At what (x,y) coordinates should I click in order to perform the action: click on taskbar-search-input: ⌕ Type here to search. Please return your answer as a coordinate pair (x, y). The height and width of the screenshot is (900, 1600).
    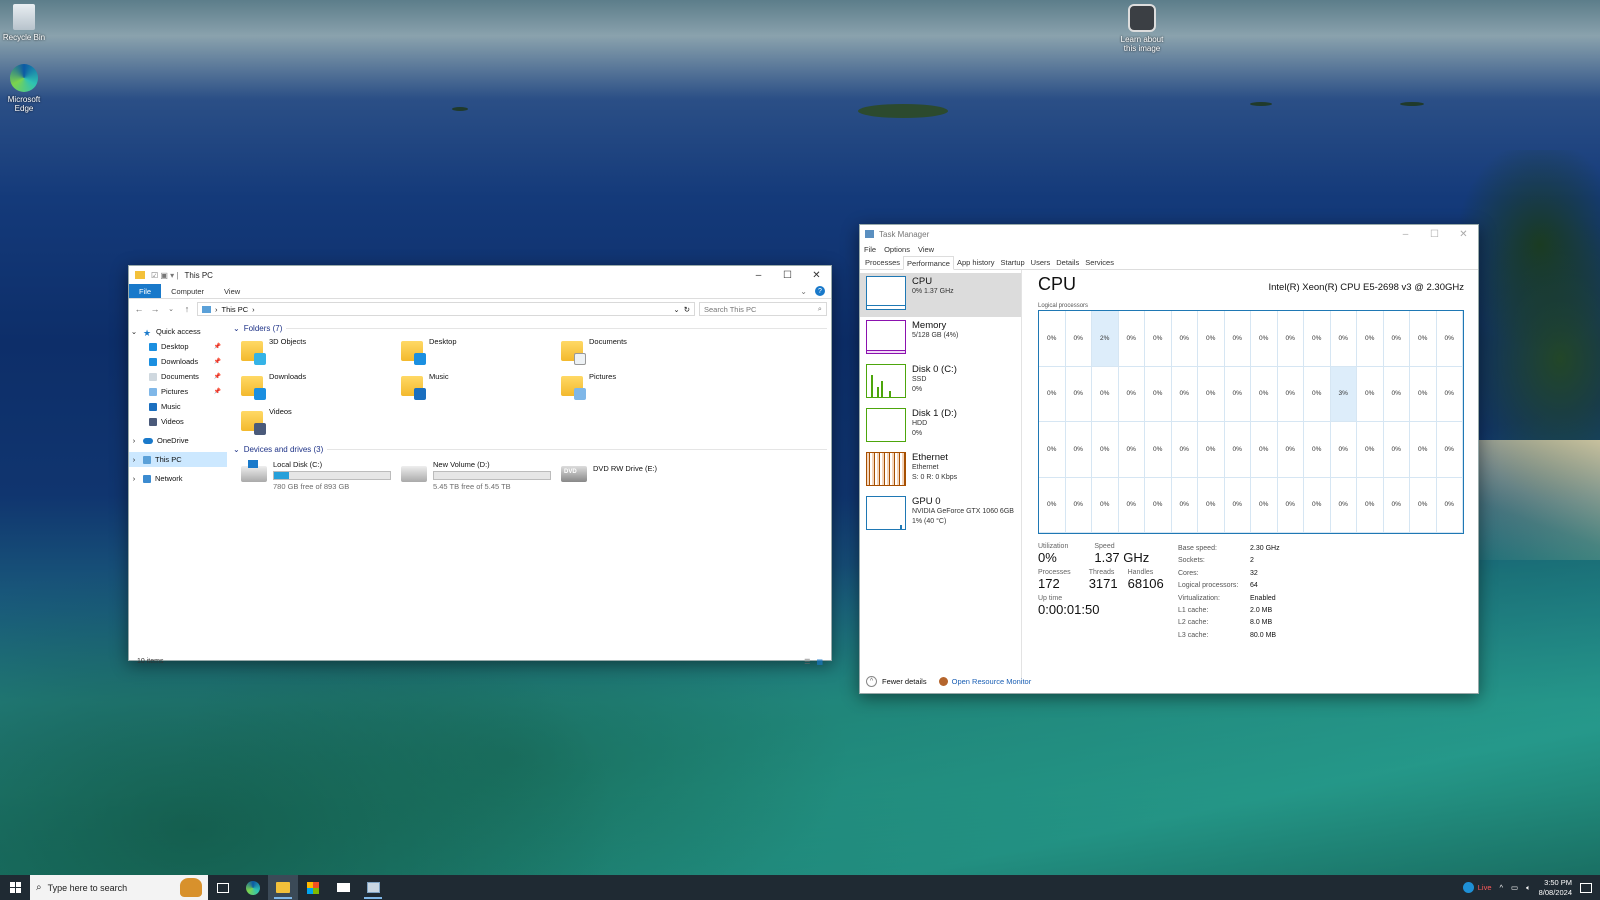
    Looking at the image, I should click on (119, 887).